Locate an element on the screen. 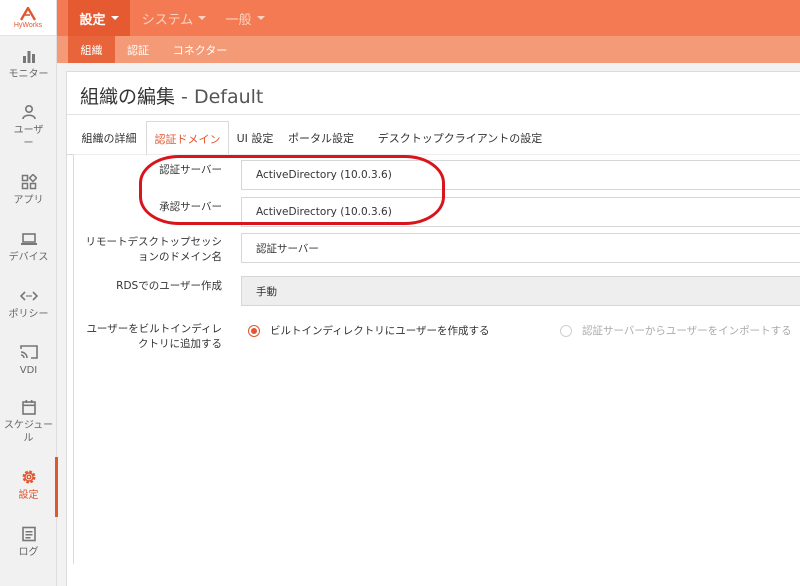 This screenshot has height=586, width=800. add-user-label: ユーザーをビルトインディレクトリに追加する is located at coordinates (154, 336).